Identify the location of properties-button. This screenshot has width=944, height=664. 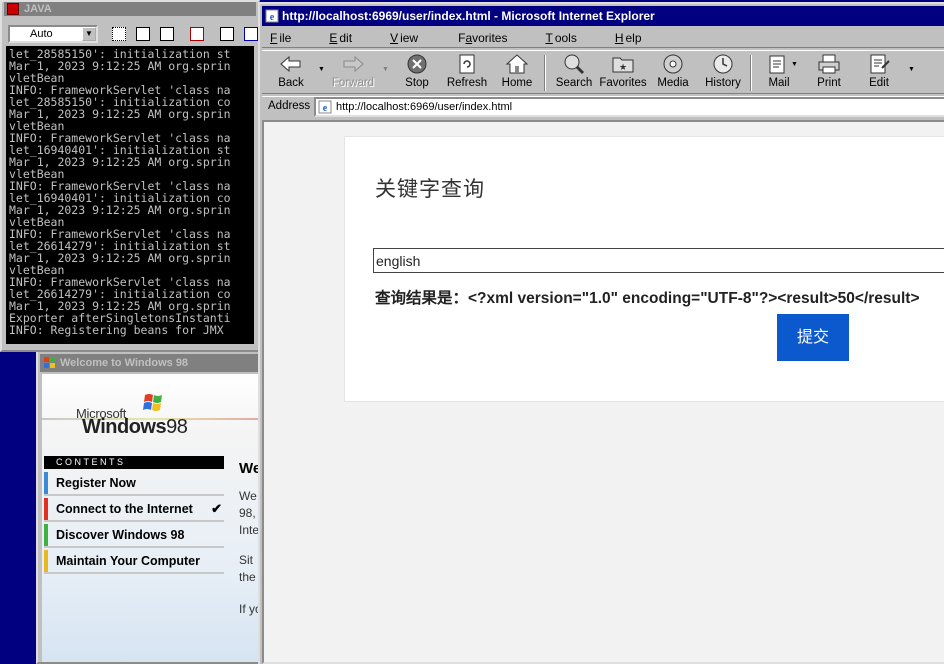
(227, 34).